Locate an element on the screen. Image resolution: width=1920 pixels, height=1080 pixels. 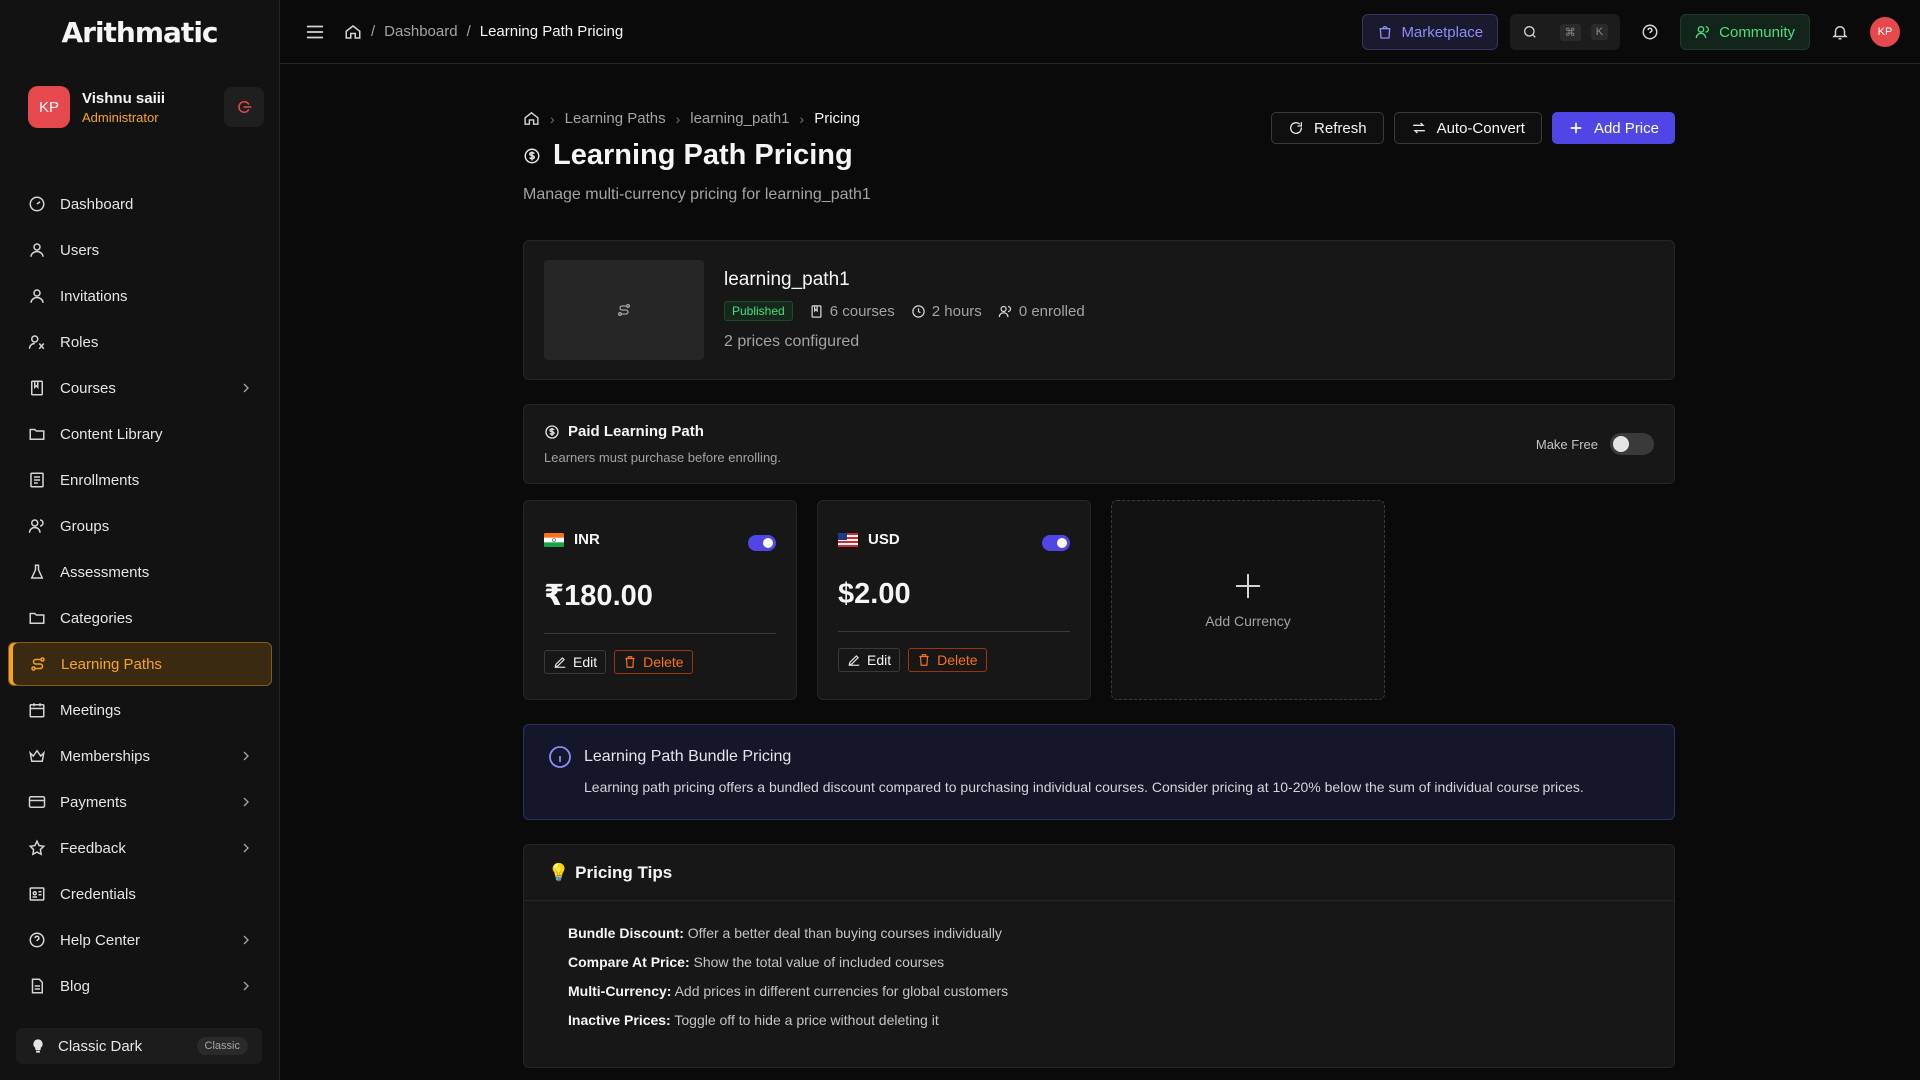
notifications-button is located at coordinates (1840, 32).